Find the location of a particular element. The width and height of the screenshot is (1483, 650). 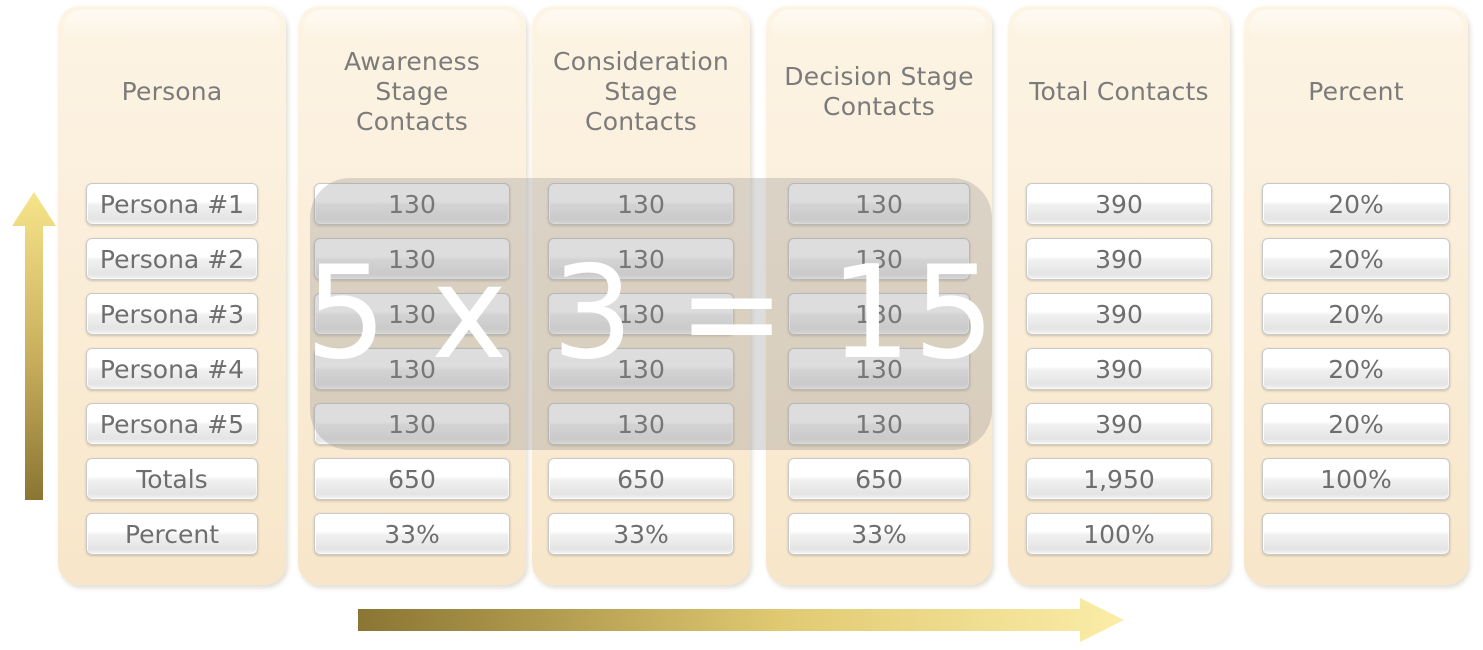

horizontal-arrow-icon is located at coordinates (741, 620).